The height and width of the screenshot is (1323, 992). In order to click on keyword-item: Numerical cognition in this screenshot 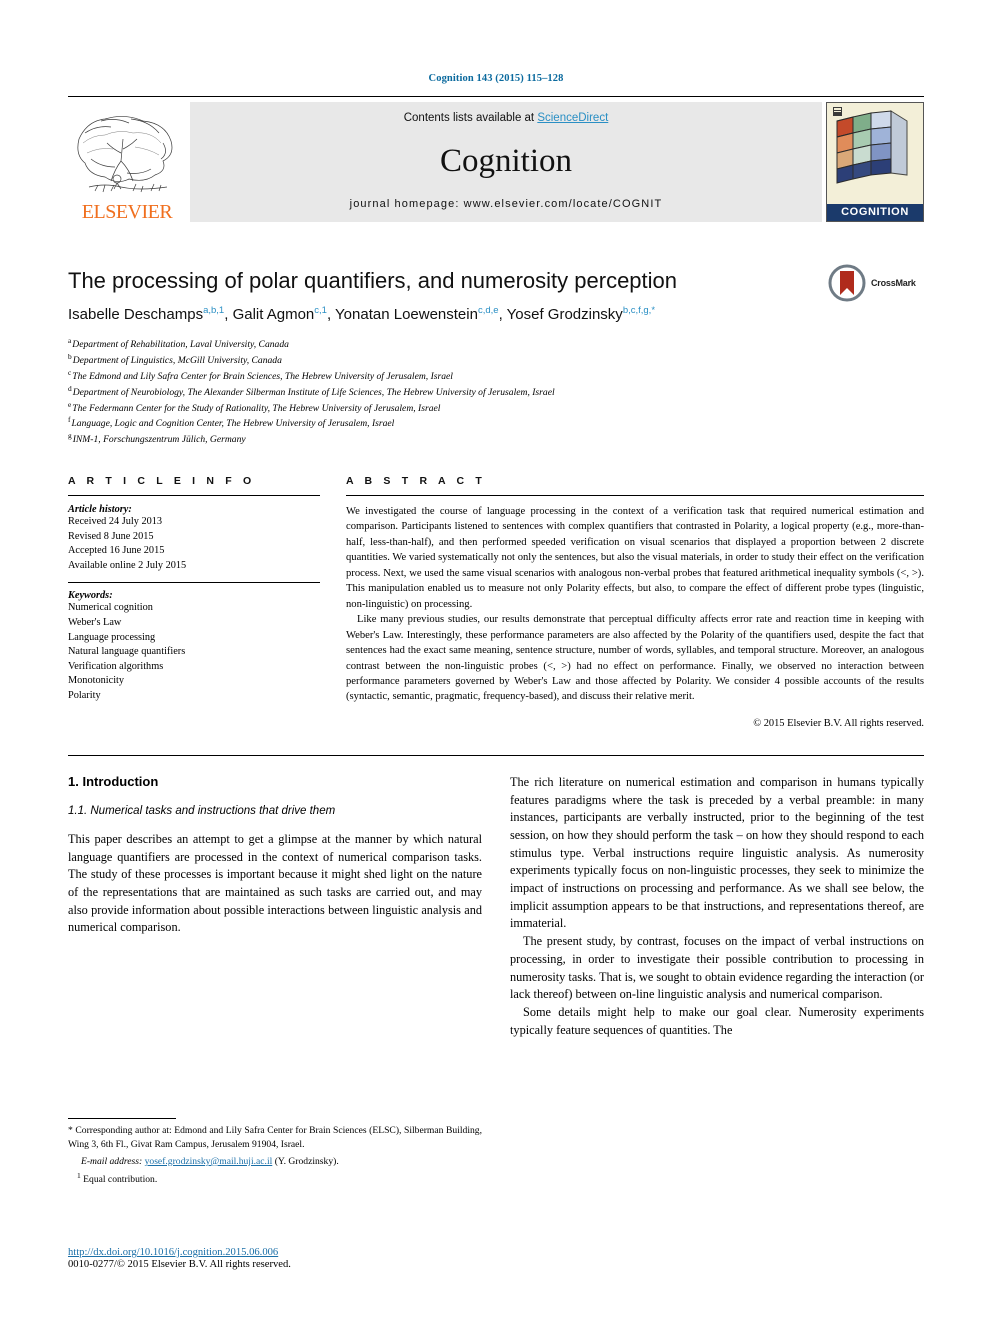, I will do `click(110, 608)`.